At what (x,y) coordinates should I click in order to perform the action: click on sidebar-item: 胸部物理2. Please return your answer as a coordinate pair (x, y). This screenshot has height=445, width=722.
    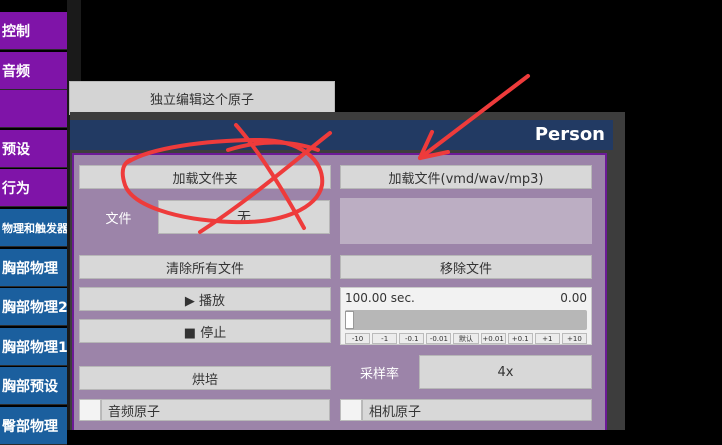
    Looking at the image, I should click on (33, 307).